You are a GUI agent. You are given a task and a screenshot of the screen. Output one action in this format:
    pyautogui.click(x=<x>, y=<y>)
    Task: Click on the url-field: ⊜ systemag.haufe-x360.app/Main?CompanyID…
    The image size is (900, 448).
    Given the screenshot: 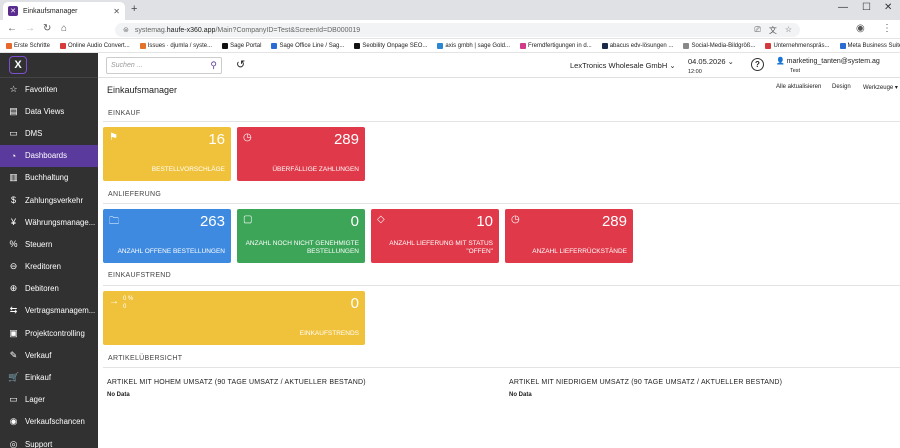 What is the action you would take?
    pyautogui.click(x=457, y=30)
    